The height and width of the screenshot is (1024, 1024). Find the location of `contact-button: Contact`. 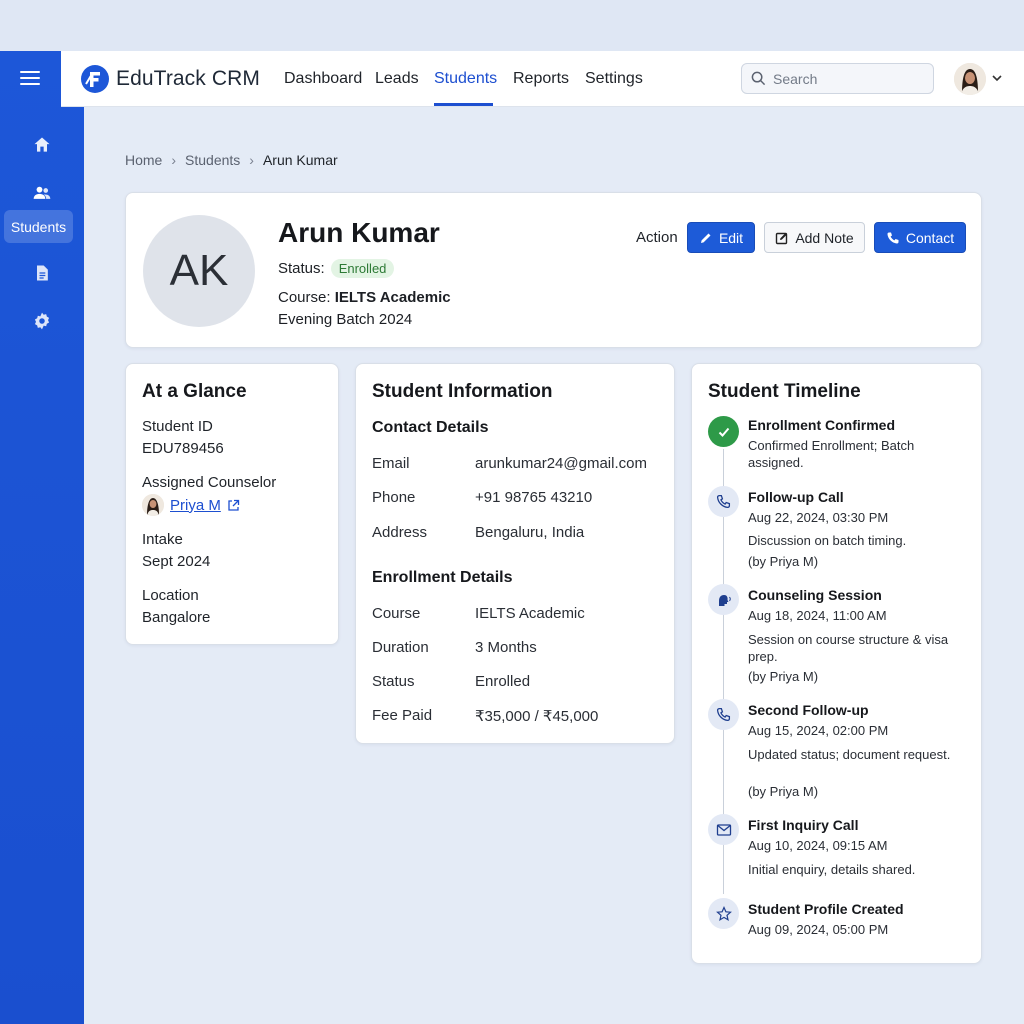

contact-button: Contact is located at coordinates (920, 237).